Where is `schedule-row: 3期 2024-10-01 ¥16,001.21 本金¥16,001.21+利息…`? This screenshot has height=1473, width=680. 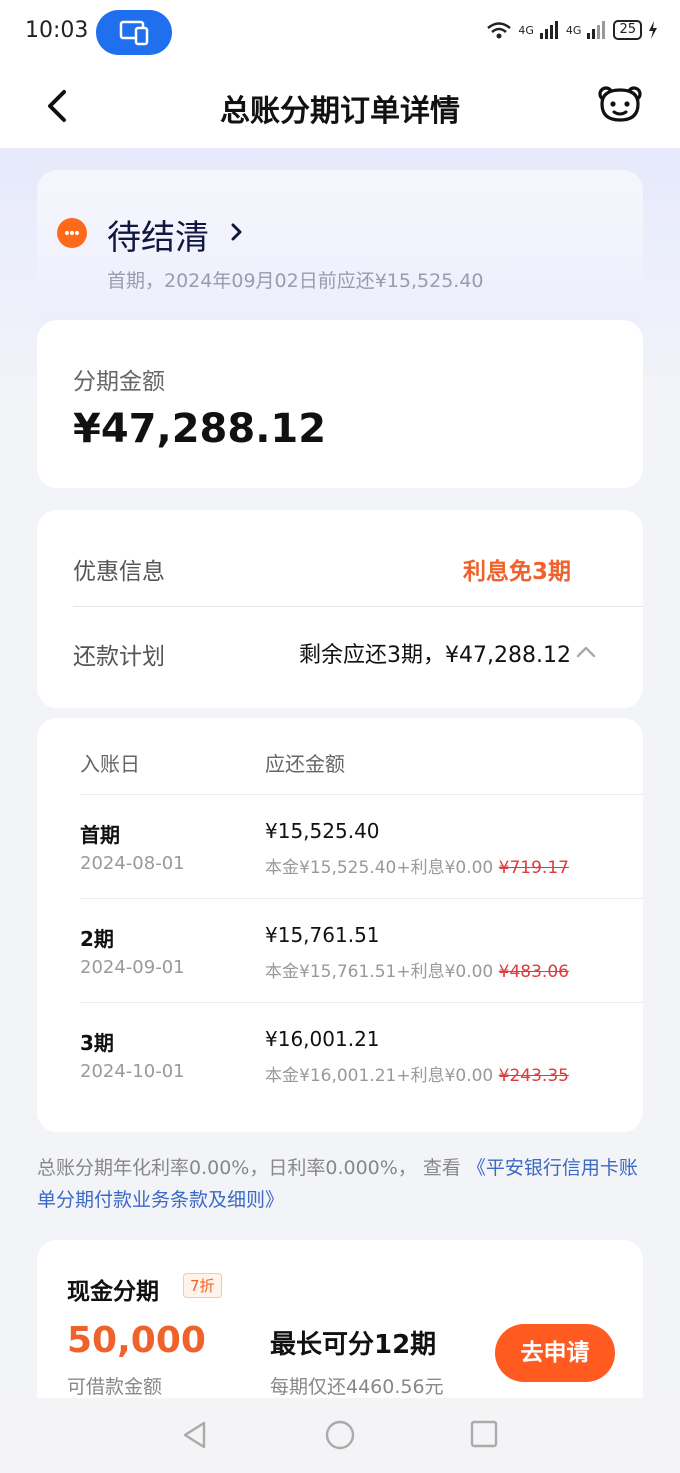
schedule-row: 3期 2024-10-01 ¥16,001.21 本金¥16,001.21+利息… is located at coordinates (361, 1054).